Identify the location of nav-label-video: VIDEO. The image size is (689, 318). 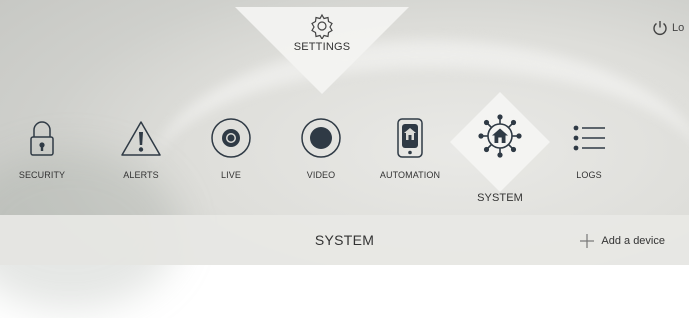
(321, 175).